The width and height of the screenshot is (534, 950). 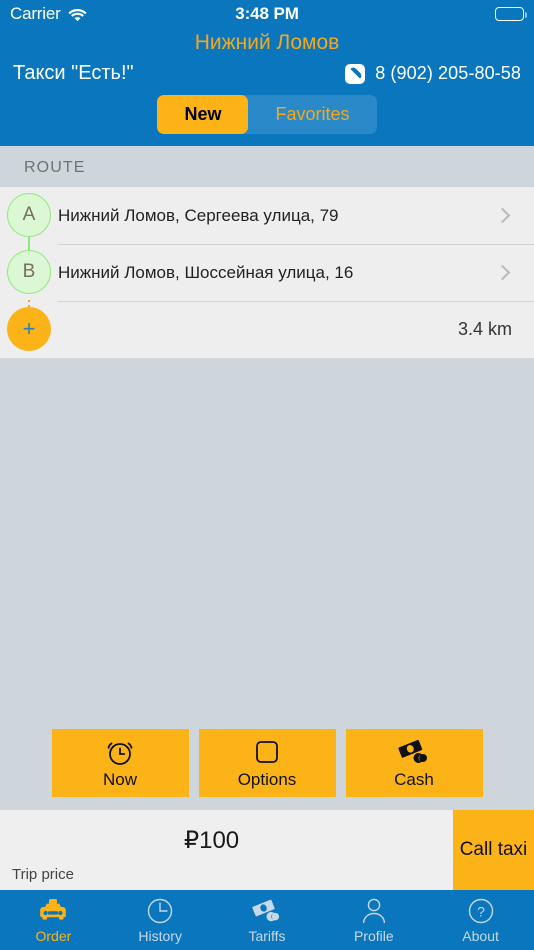 What do you see at coordinates (198, 215) in the screenshot?
I see `route-address-a: Нижний Ломов, Сергеева улица, 79` at bounding box center [198, 215].